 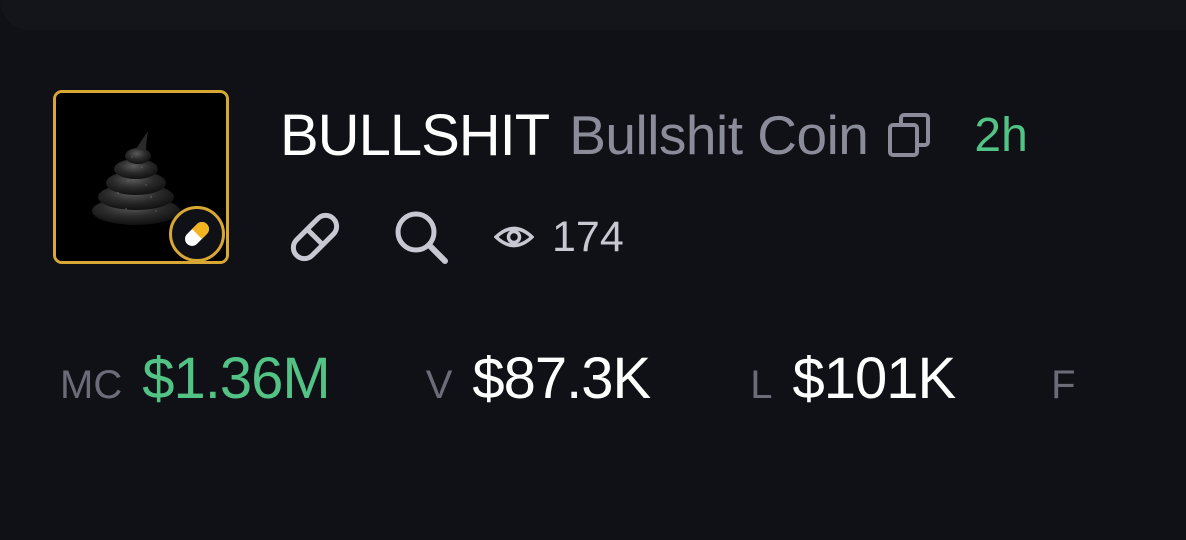 What do you see at coordinates (141, 178) in the screenshot?
I see `token-avatar` at bounding box center [141, 178].